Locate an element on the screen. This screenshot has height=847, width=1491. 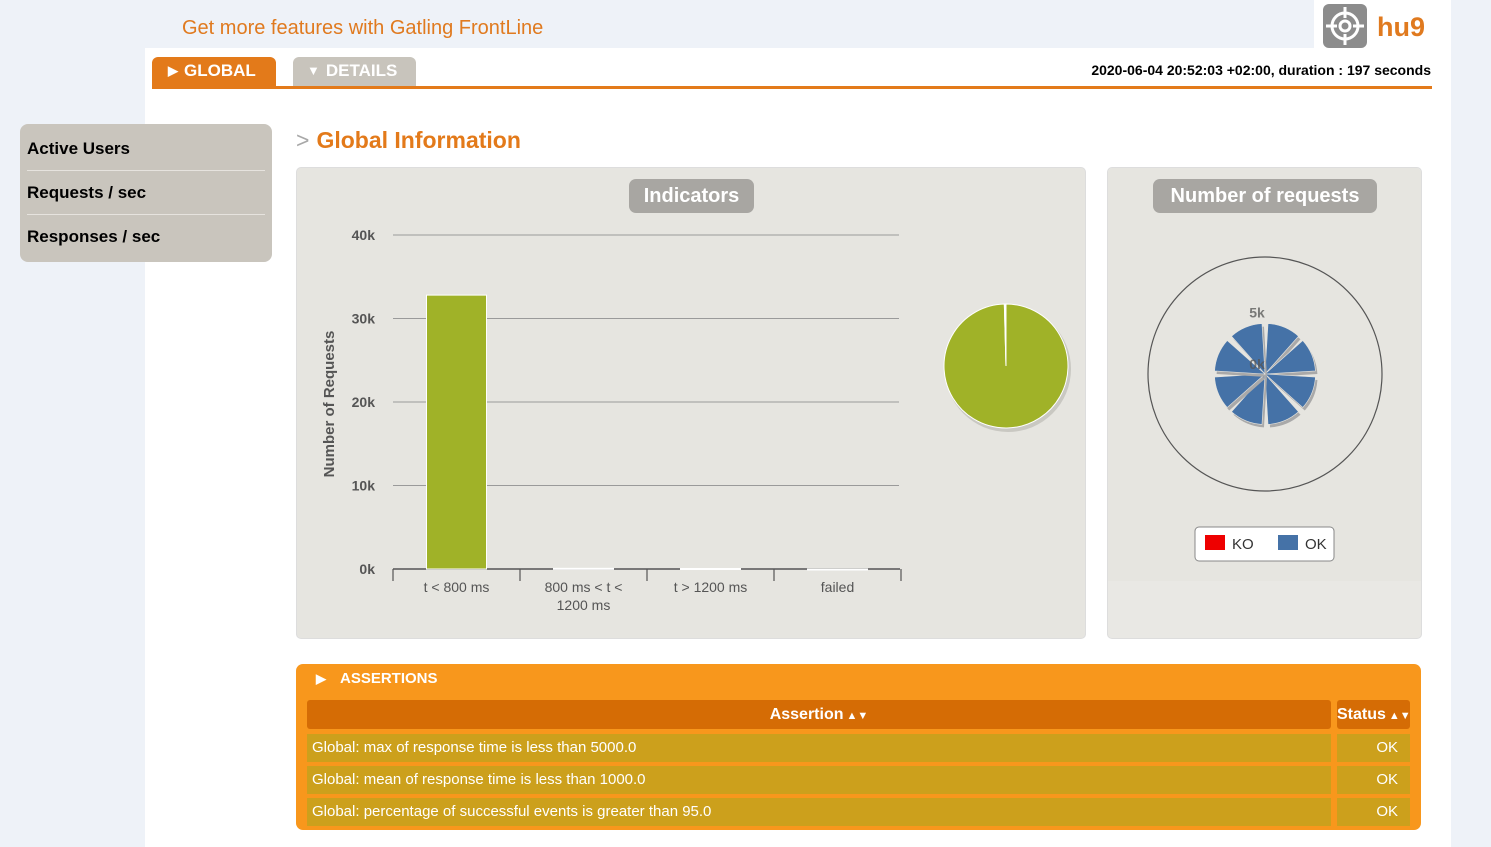
requests-panel: Number of requests 0k 5k KO OK is located at coordinates (1264, 403).